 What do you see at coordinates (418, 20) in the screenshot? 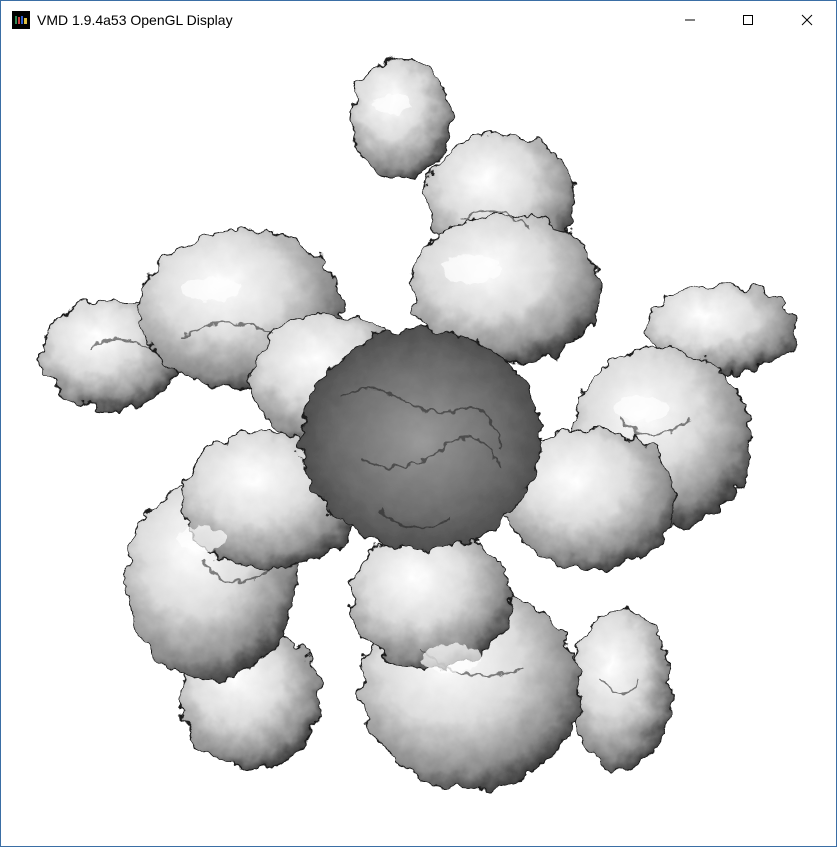
I see `title-bar: VMD 1.9.4a53 OpenGL Display` at bounding box center [418, 20].